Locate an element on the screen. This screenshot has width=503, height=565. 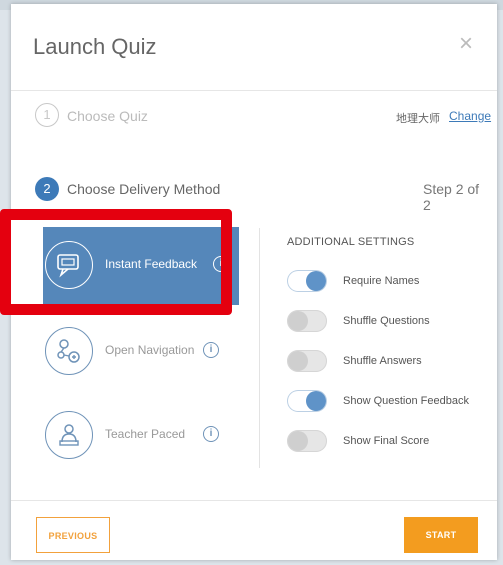
step-2-label: Choose Delivery Method is located at coordinates (144, 189).